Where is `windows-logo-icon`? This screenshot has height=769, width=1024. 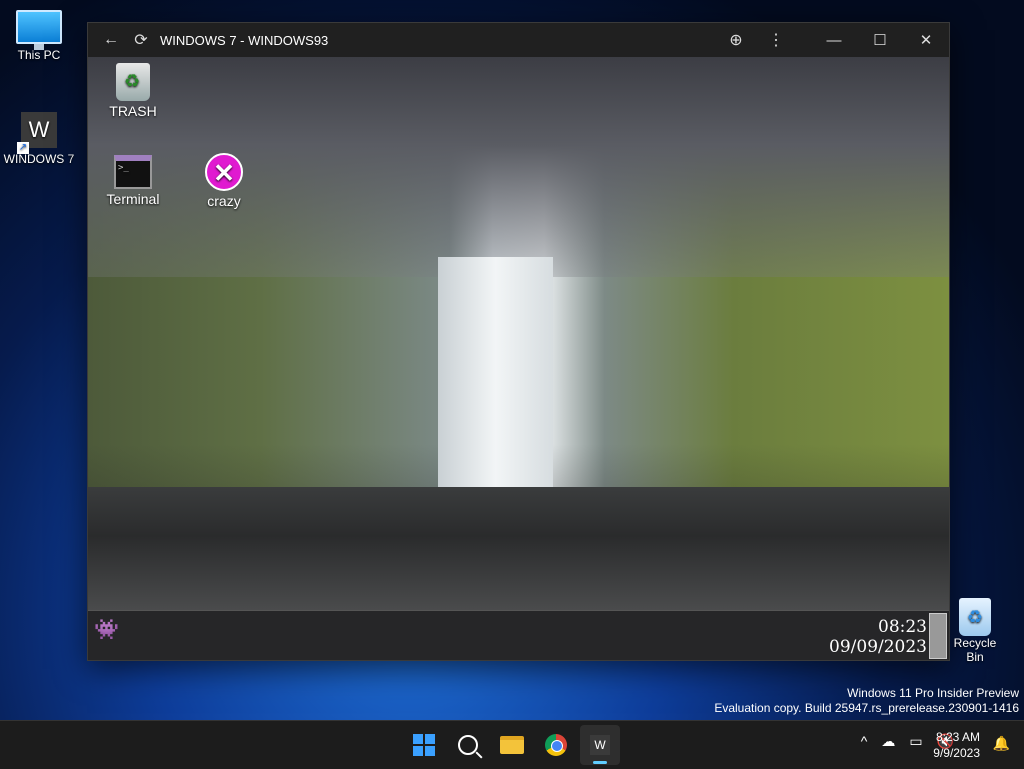
windows-logo-icon is located at coordinates (424, 745).